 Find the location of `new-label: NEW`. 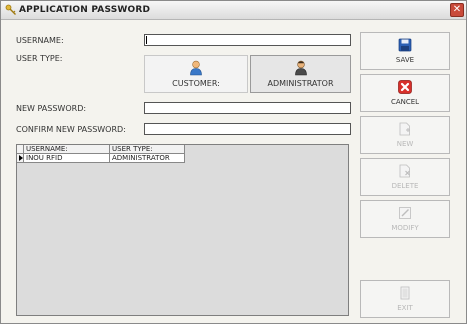

new-label: NEW is located at coordinates (405, 144).